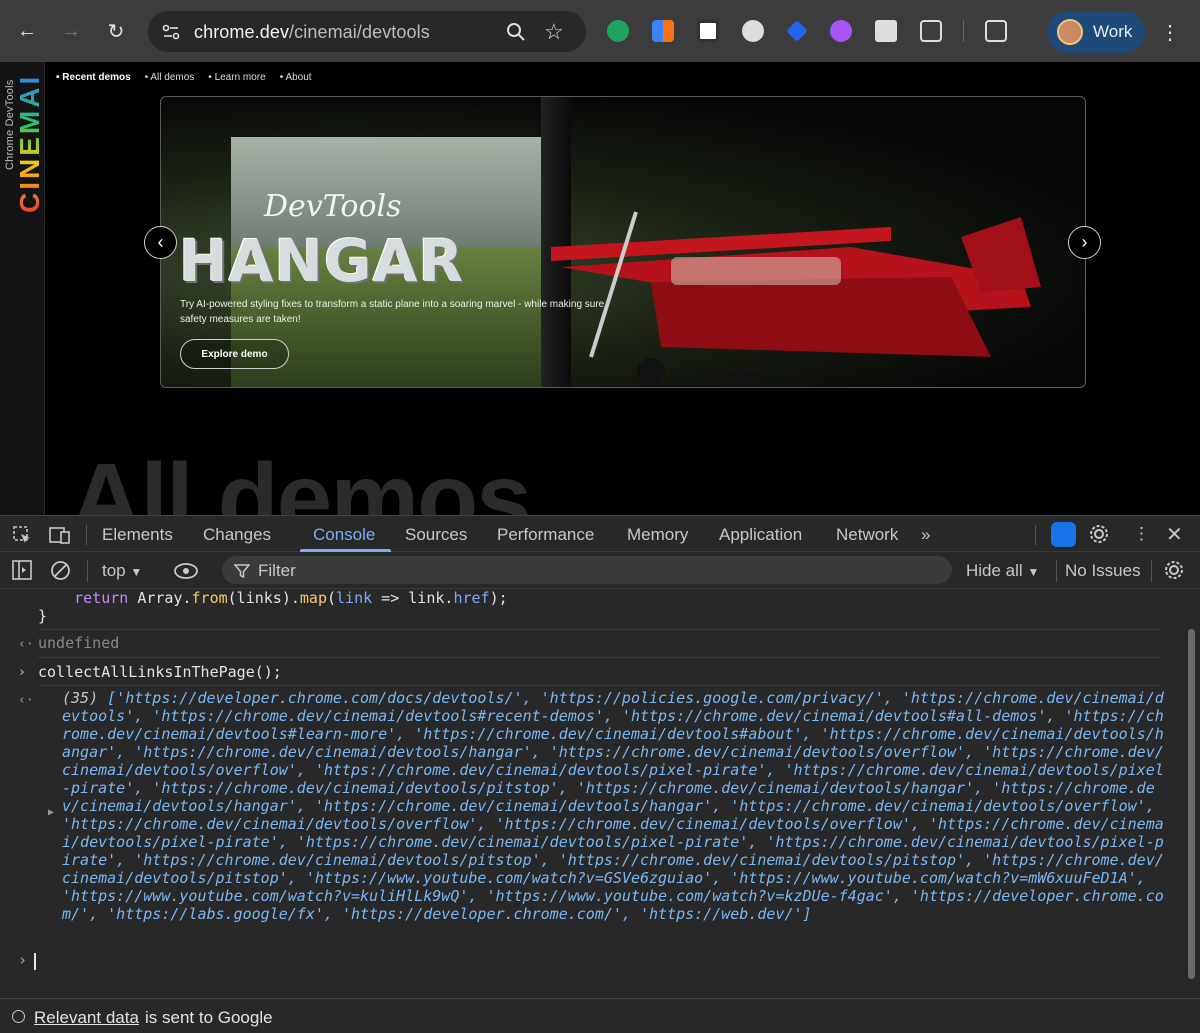 This screenshot has height=1033, width=1200. Describe the element at coordinates (886, 31) in the screenshot. I see `screen-capture-icon` at that location.